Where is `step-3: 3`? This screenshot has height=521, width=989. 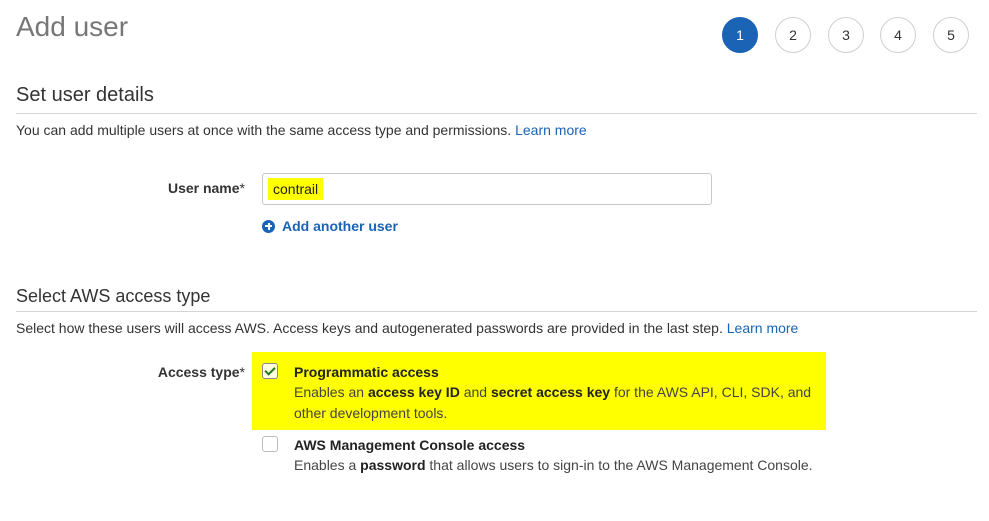
step-3: 3 is located at coordinates (846, 35).